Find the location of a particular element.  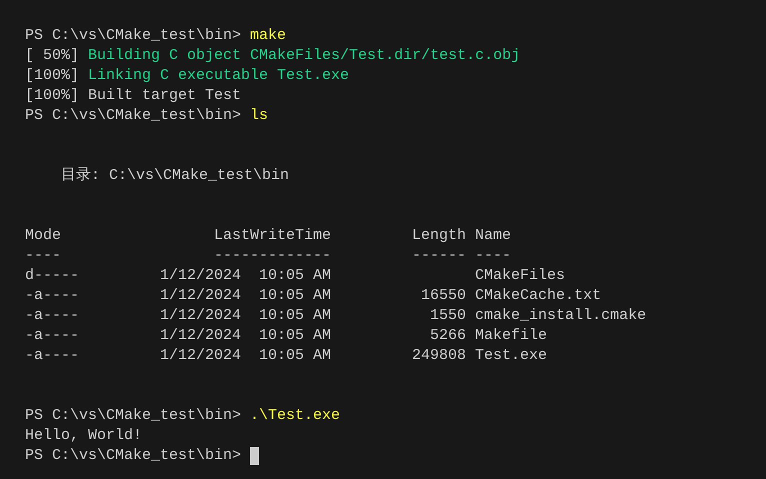

progress-percent: [ 50%] is located at coordinates (52, 56).